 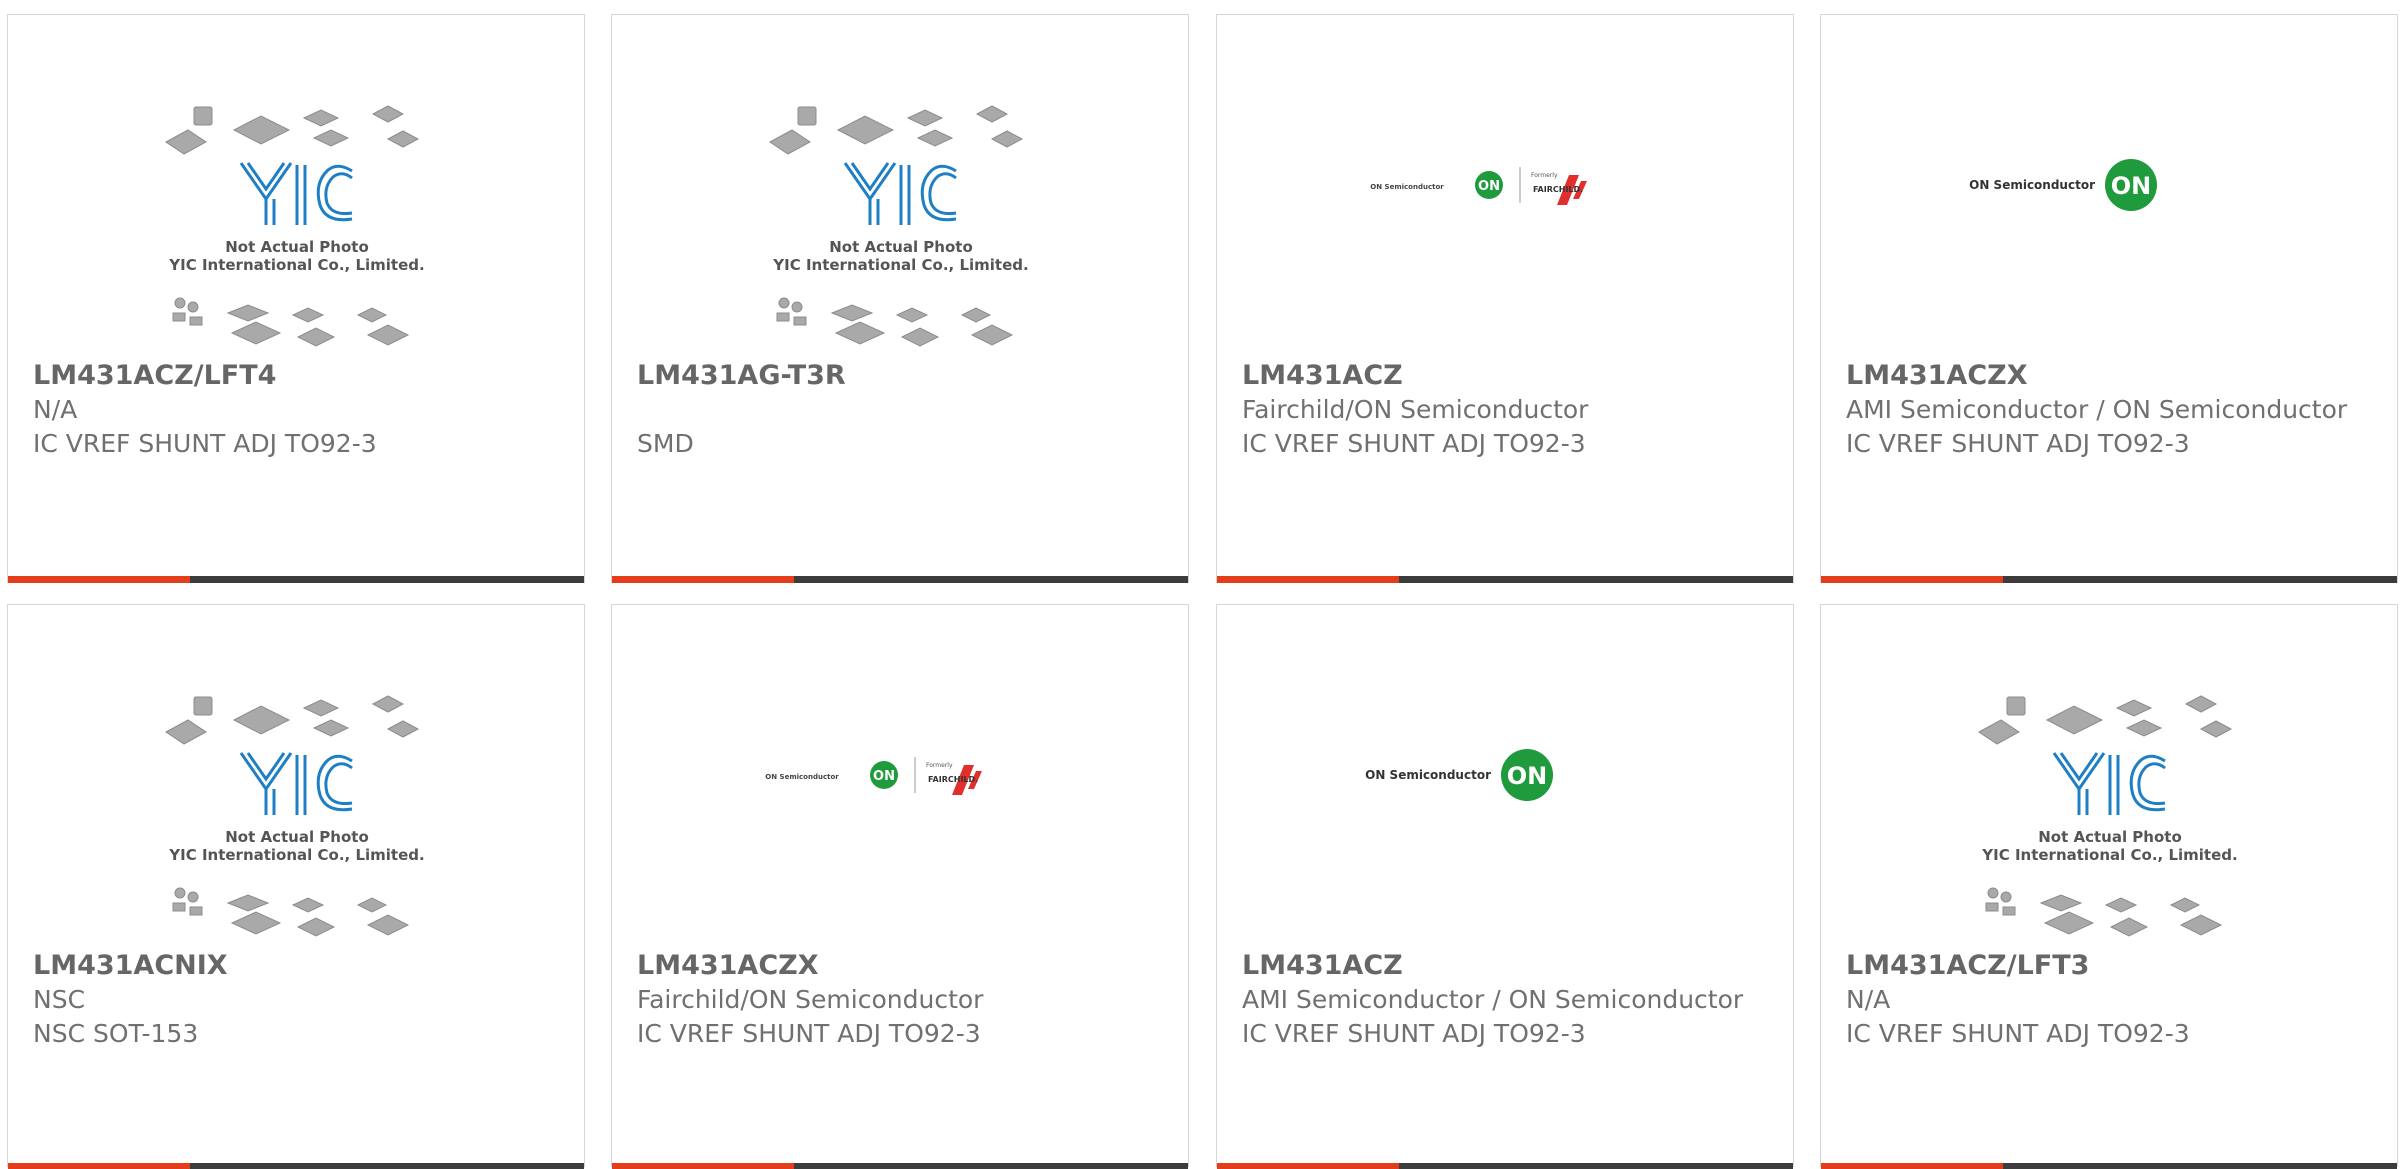 I want to click on description: NSC SOT-153, so click(x=116, y=1033).